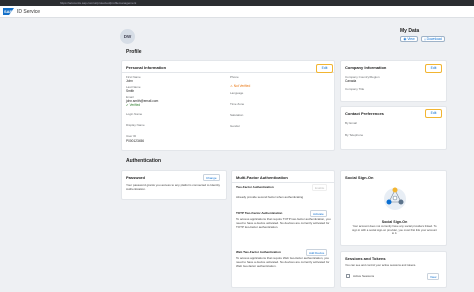 This screenshot has height=292, width=474. Describe the element at coordinates (351, 81) in the screenshot. I see `company-country-value: Canada` at that location.